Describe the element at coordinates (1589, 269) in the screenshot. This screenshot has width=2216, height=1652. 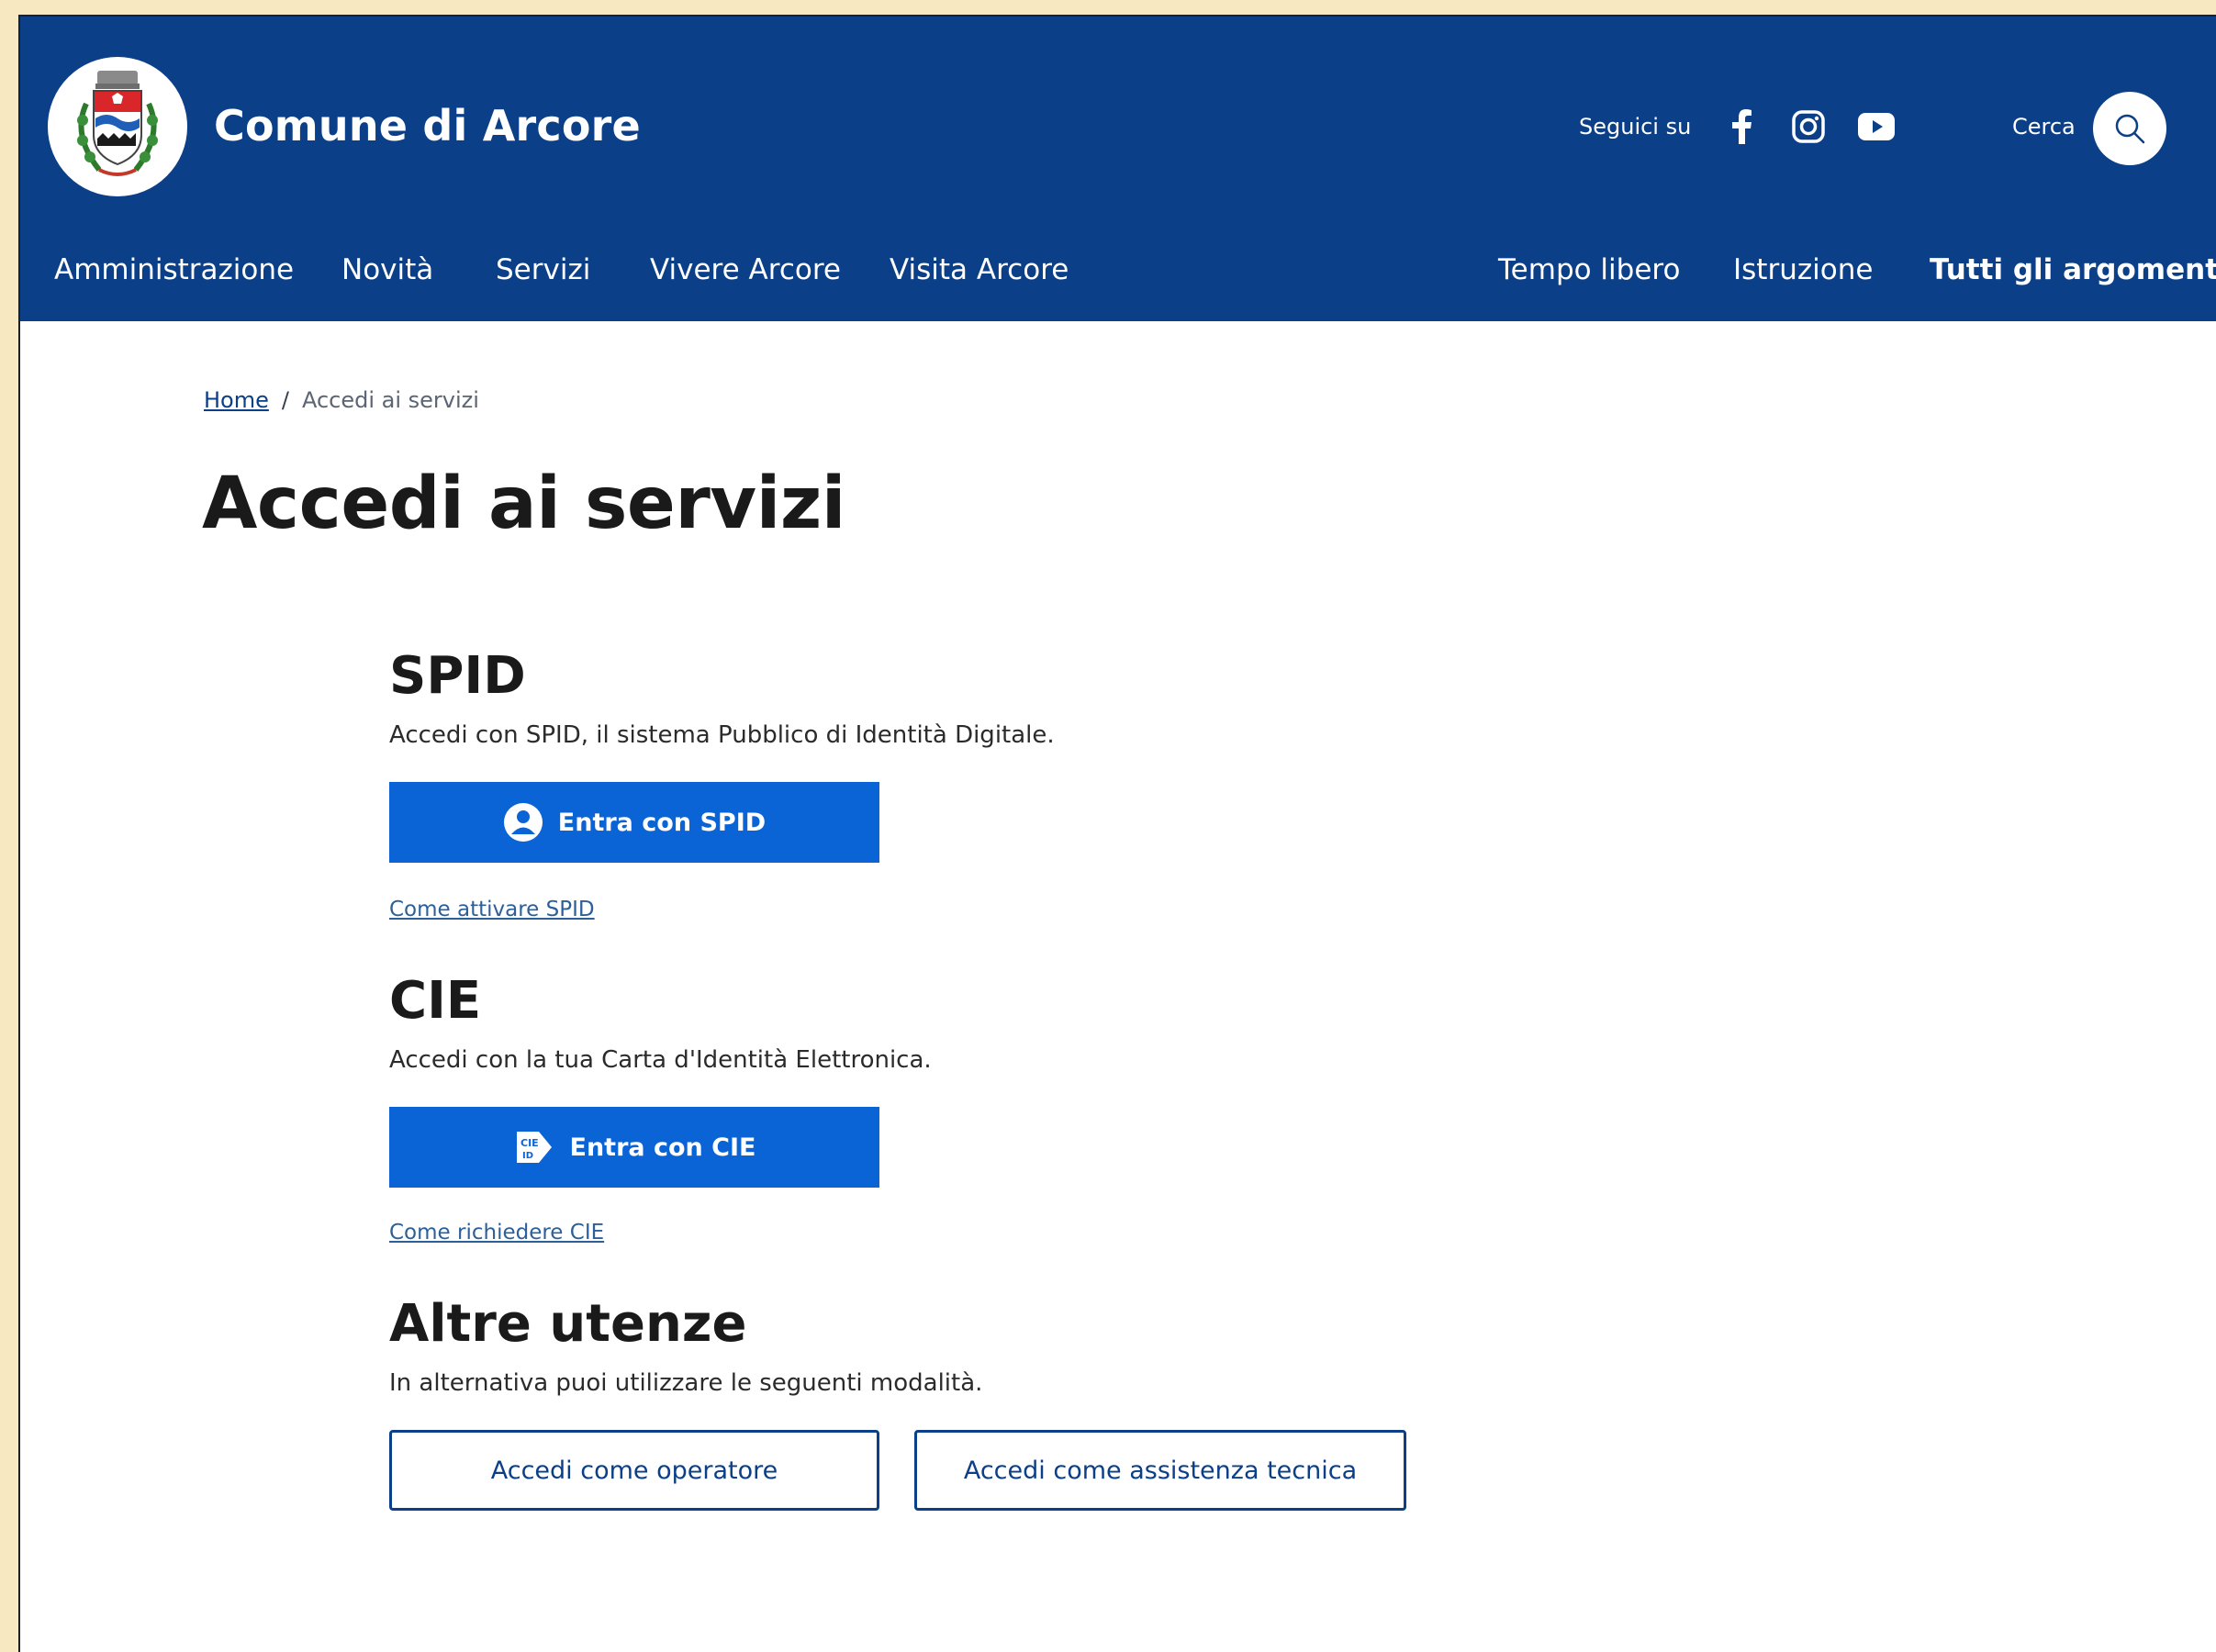
I see `nav-item-tempo-libero: Tempo libero` at that location.